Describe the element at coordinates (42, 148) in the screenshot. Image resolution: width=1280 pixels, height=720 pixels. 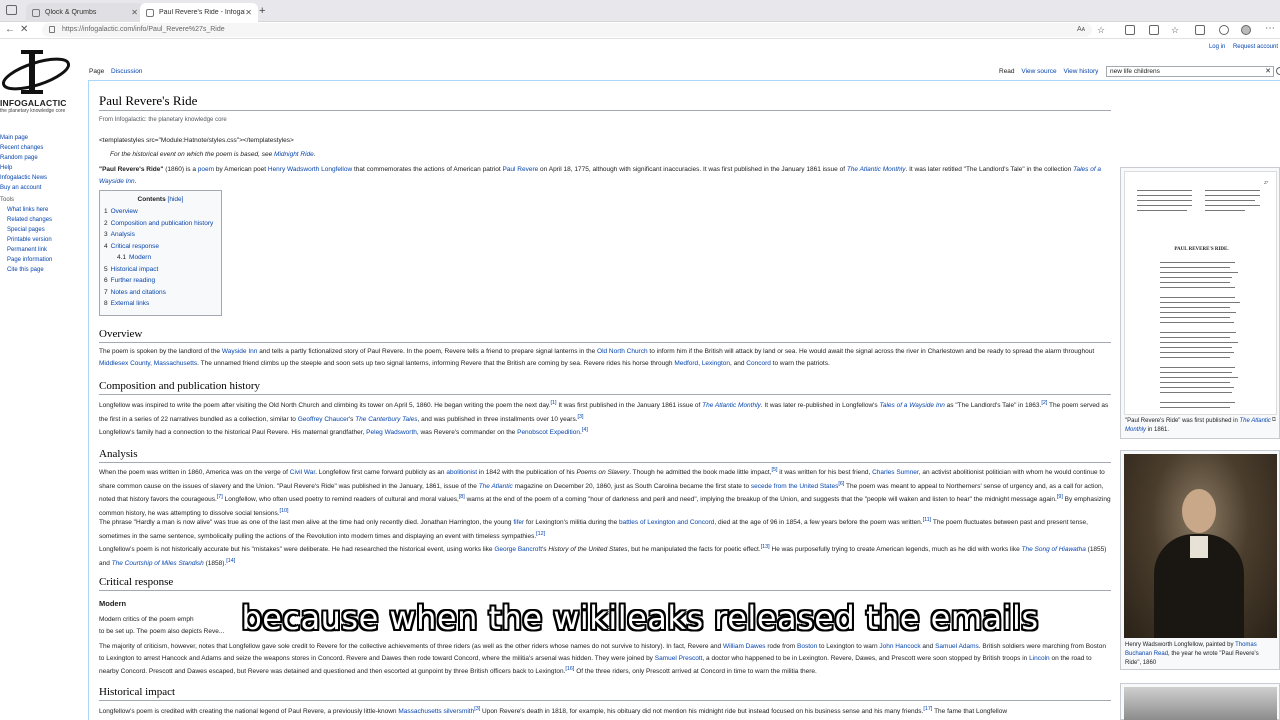
I see `sidebar-item-recent-changes: Recent changes` at that location.